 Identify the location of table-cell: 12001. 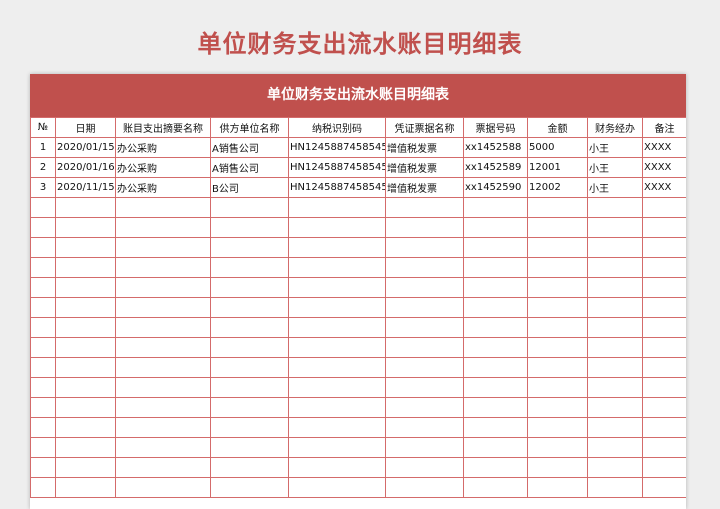
(557, 167).